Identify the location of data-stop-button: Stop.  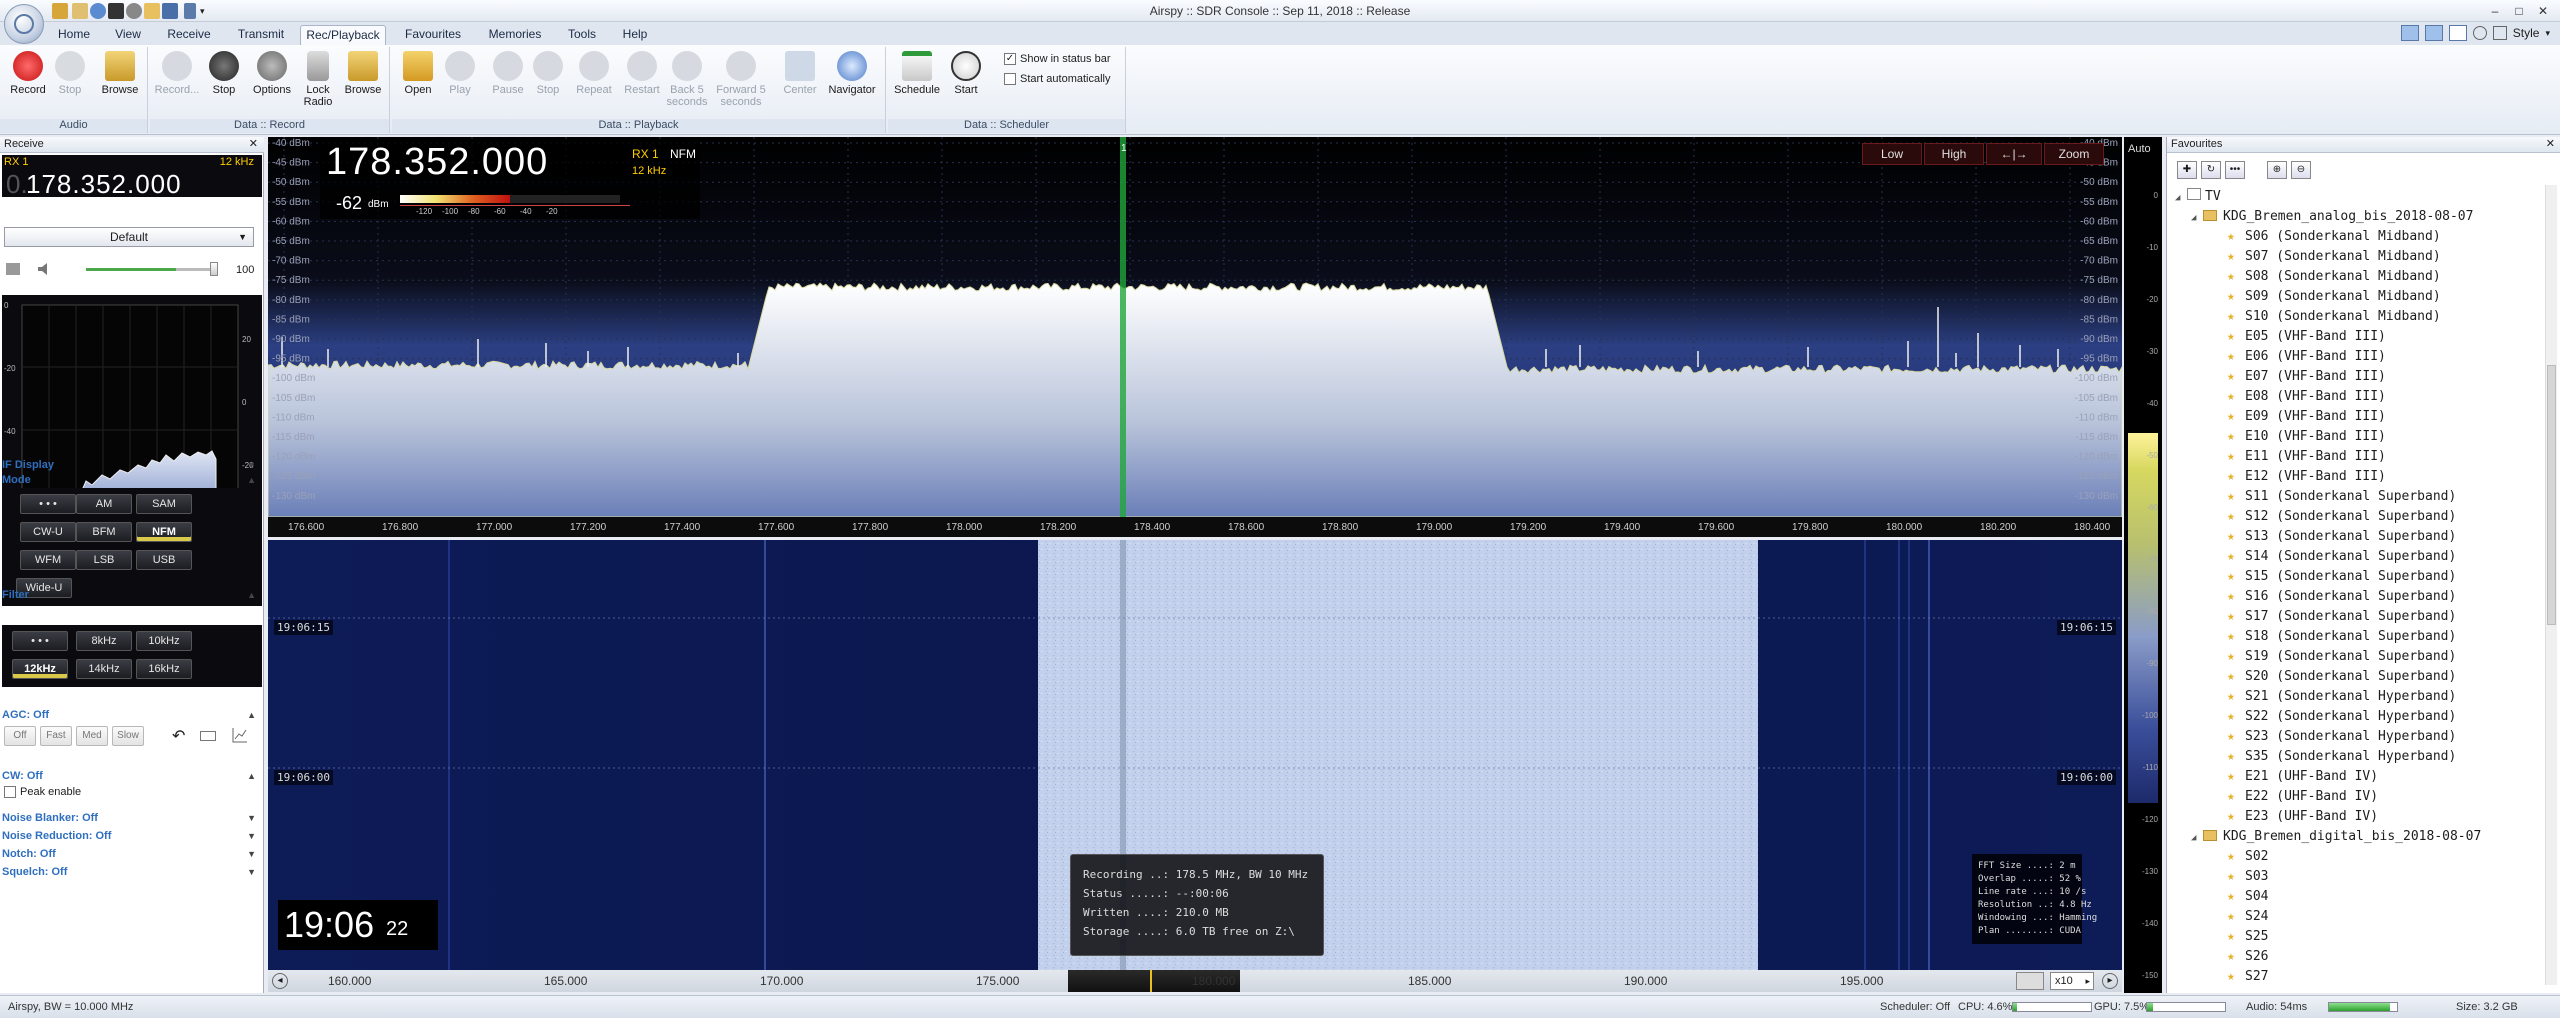
(224, 73).